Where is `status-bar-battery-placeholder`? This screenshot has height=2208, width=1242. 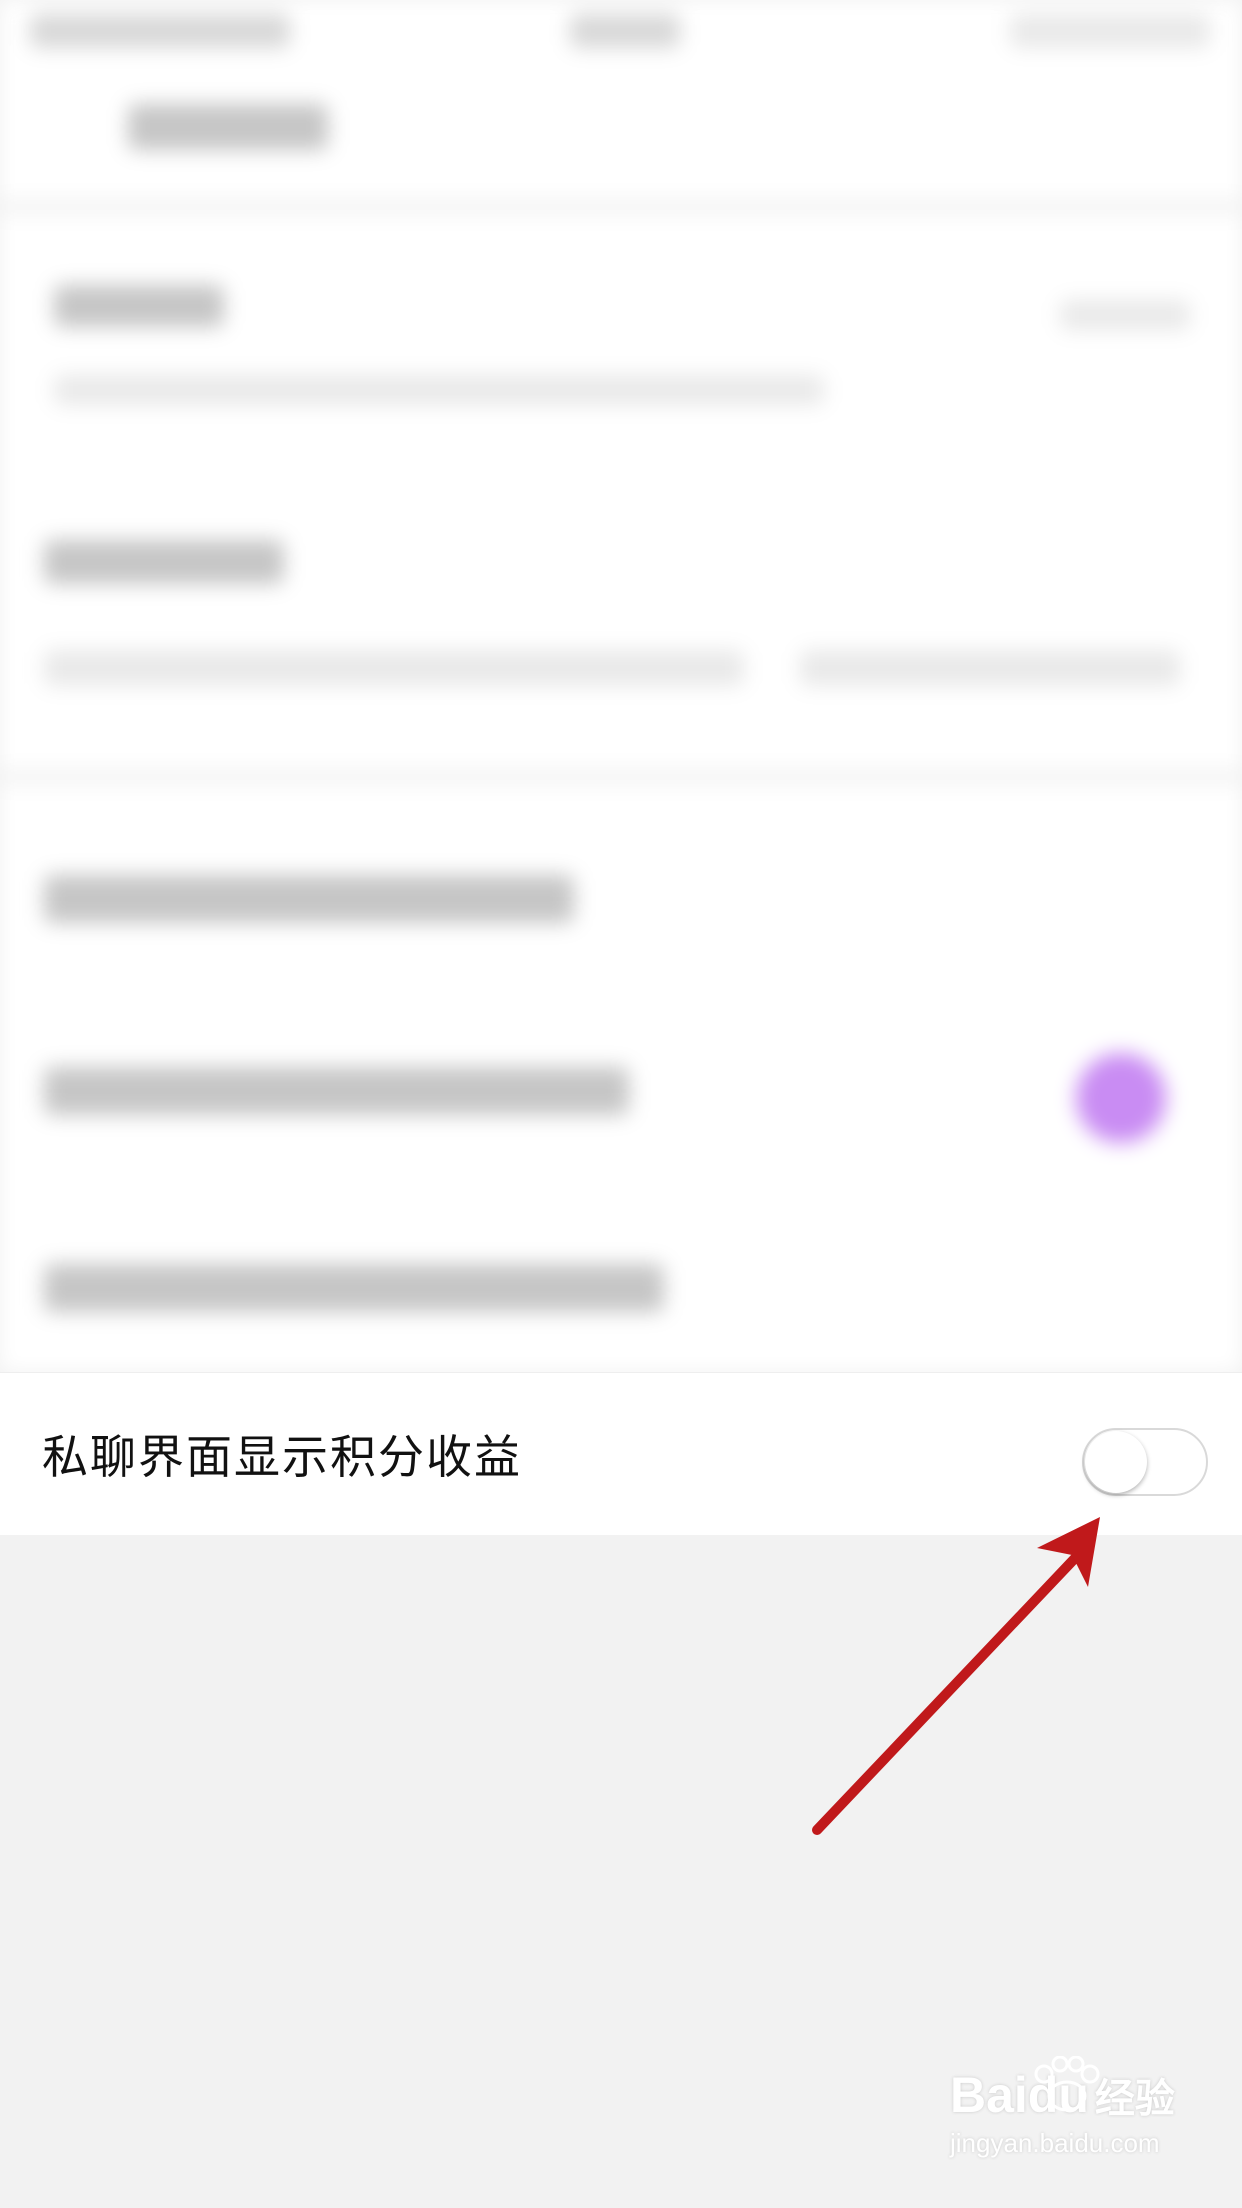
status-bar-battery-placeholder is located at coordinates (1110, 31).